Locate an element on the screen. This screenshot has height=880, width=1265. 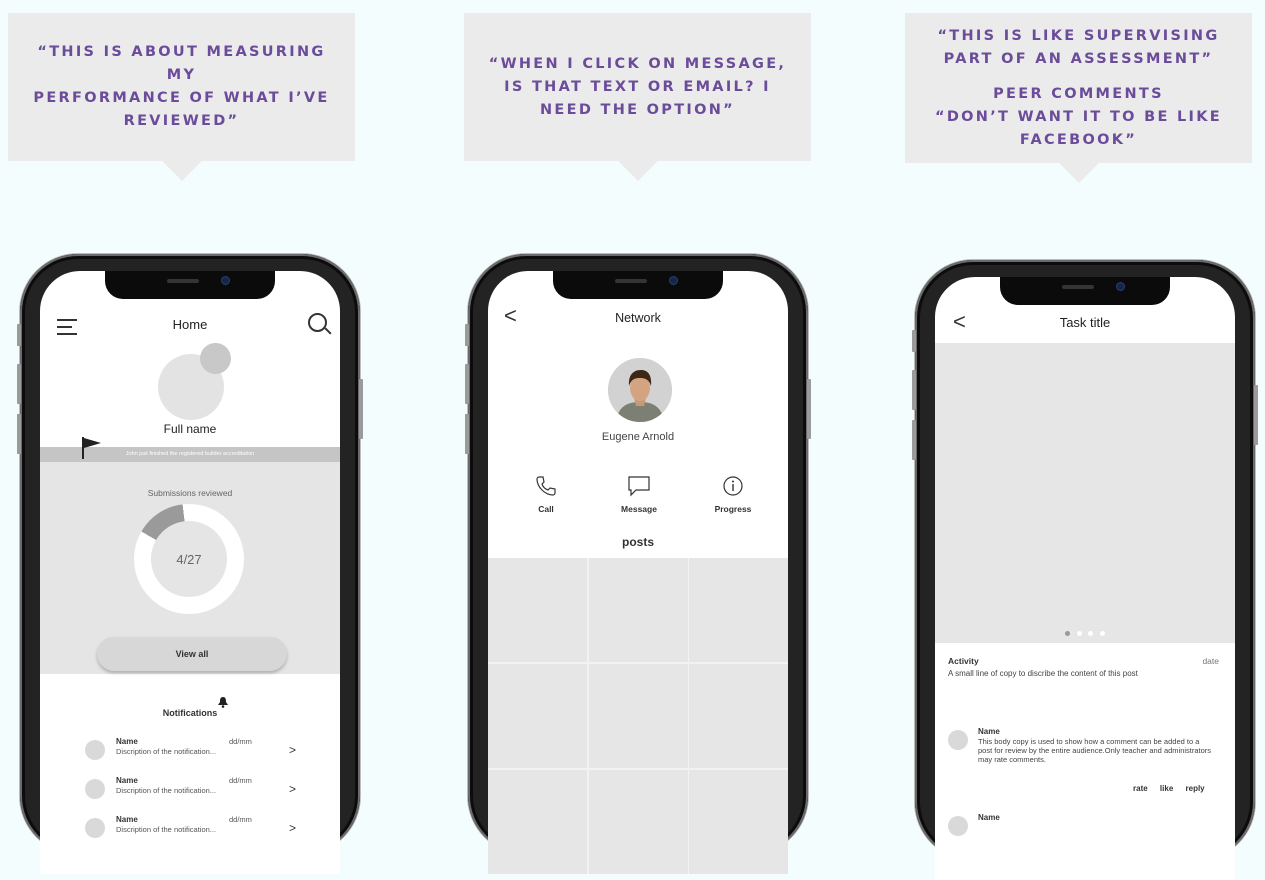
call-label: Call is located at coordinates (546, 509).